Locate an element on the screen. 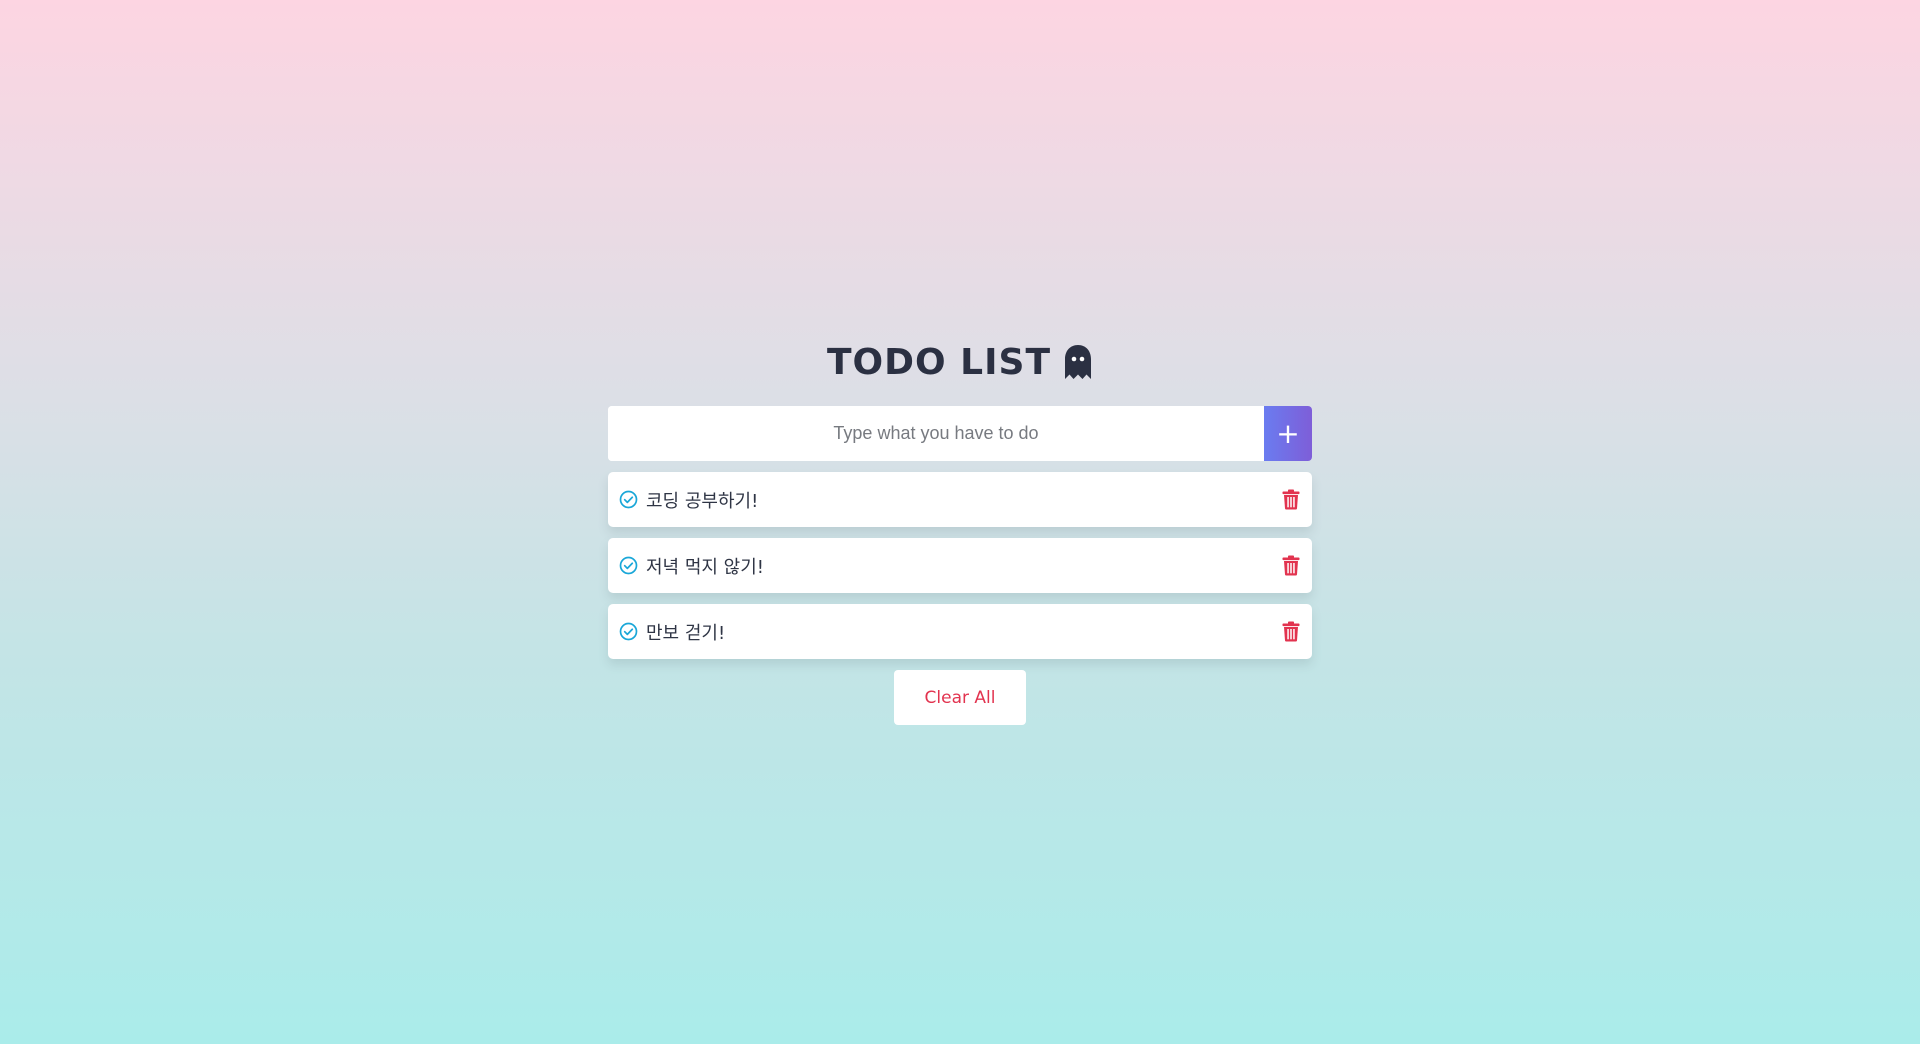  plus-icon: + is located at coordinates (1288, 433).